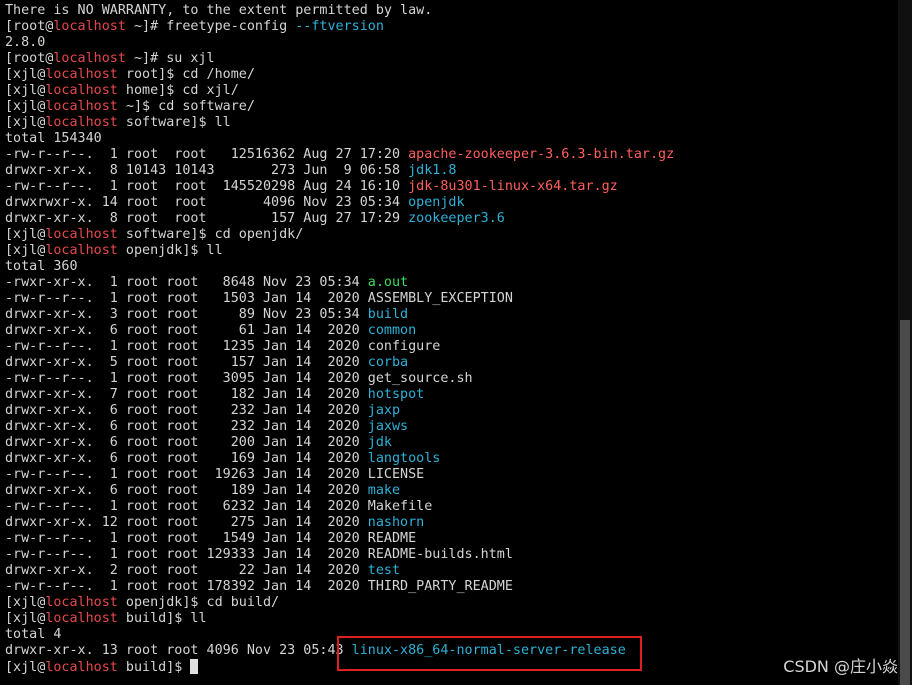 Image resolution: width=912 pixels, height=685 pixels. Describe the element at coordinates (451, 139) in the screenshot. I see `terminal-line: total 154340` at that location.